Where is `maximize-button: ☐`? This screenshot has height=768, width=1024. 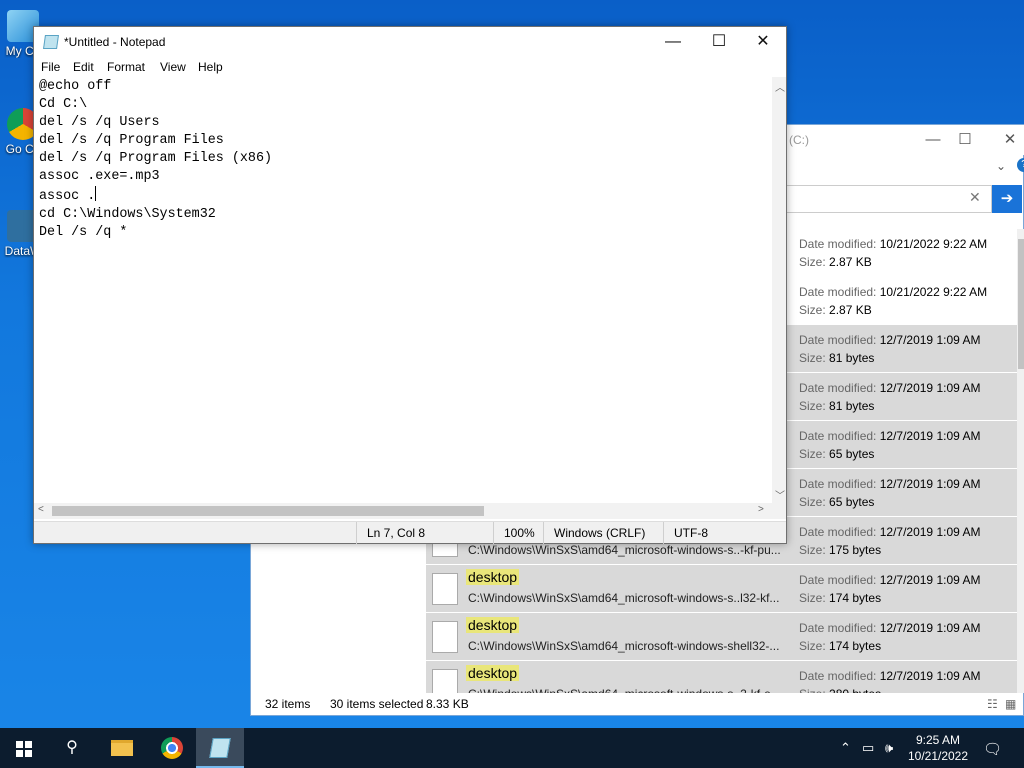 maximize-button: ☐ is located at coordinates (719, 42).